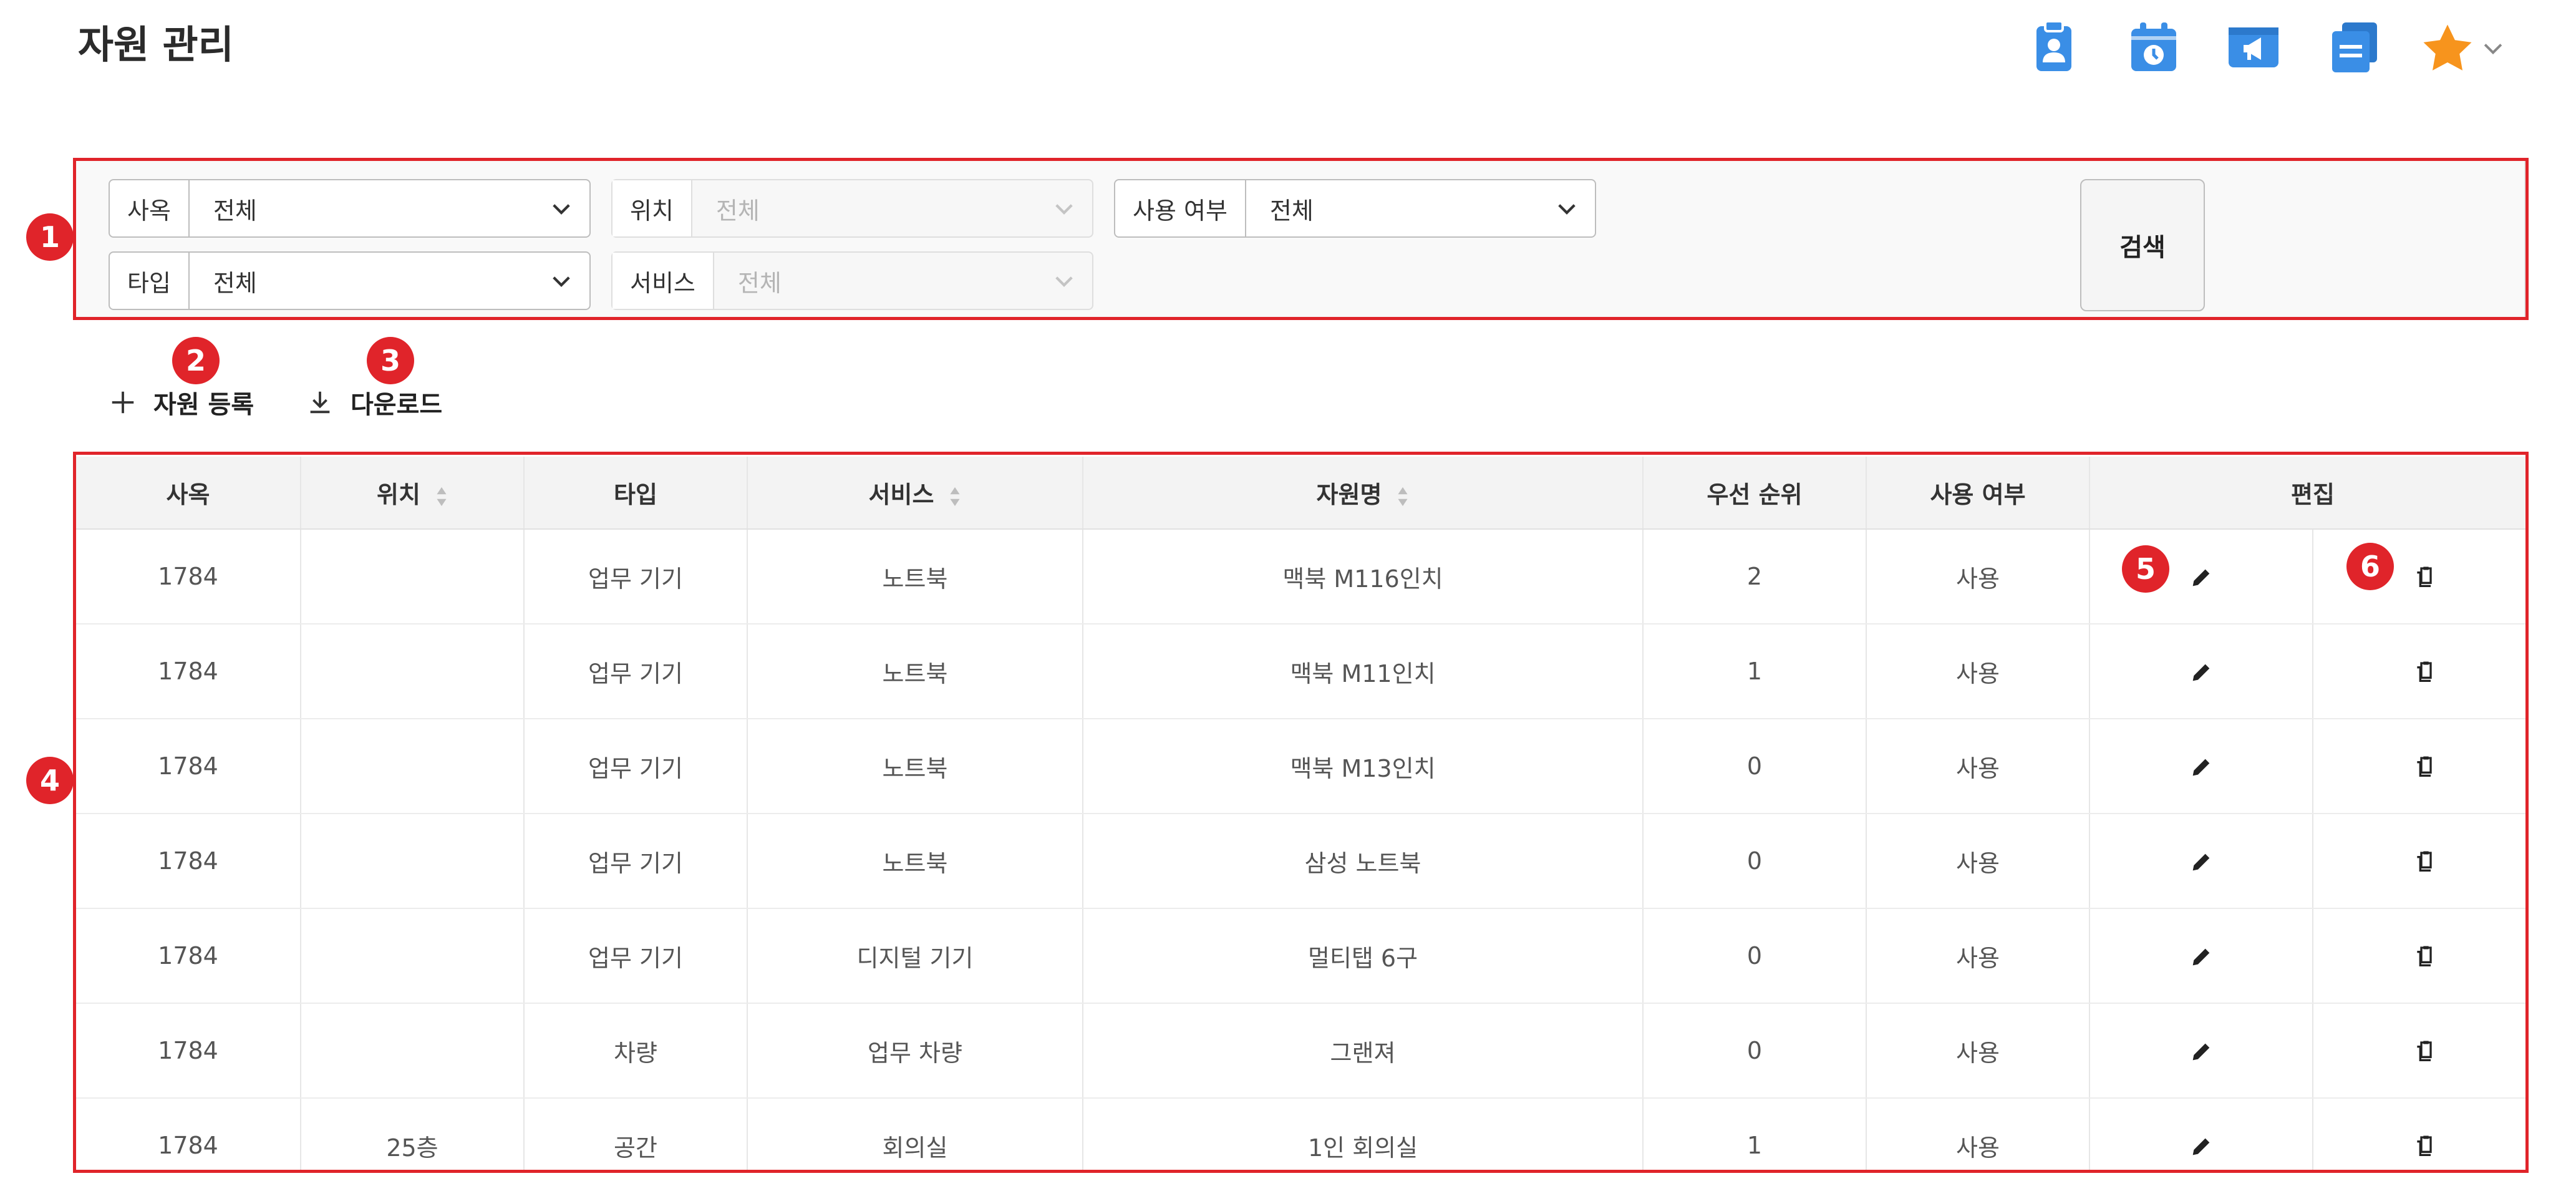  Describe the element at coordinates (50, 780) in the screenshot. I see `callout-badge: 4` at that location.